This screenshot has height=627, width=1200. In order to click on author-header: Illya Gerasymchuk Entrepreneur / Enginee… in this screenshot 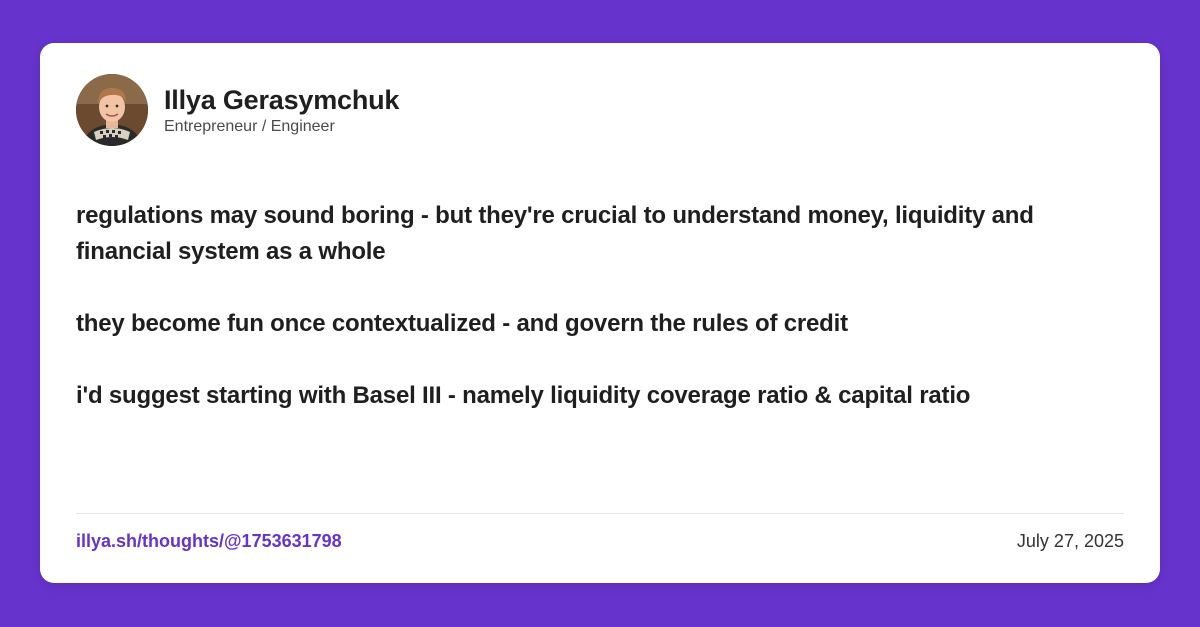, I will do `click(237, 110)`.